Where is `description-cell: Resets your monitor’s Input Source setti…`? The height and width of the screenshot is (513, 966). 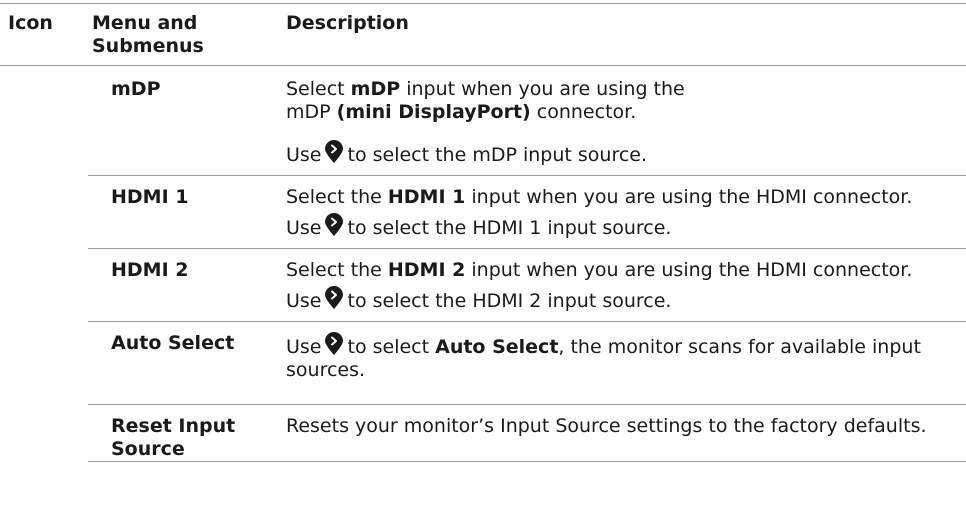
description-cell: Resets your monitor’s Input Source setti… is located at coordinates (623, 433).